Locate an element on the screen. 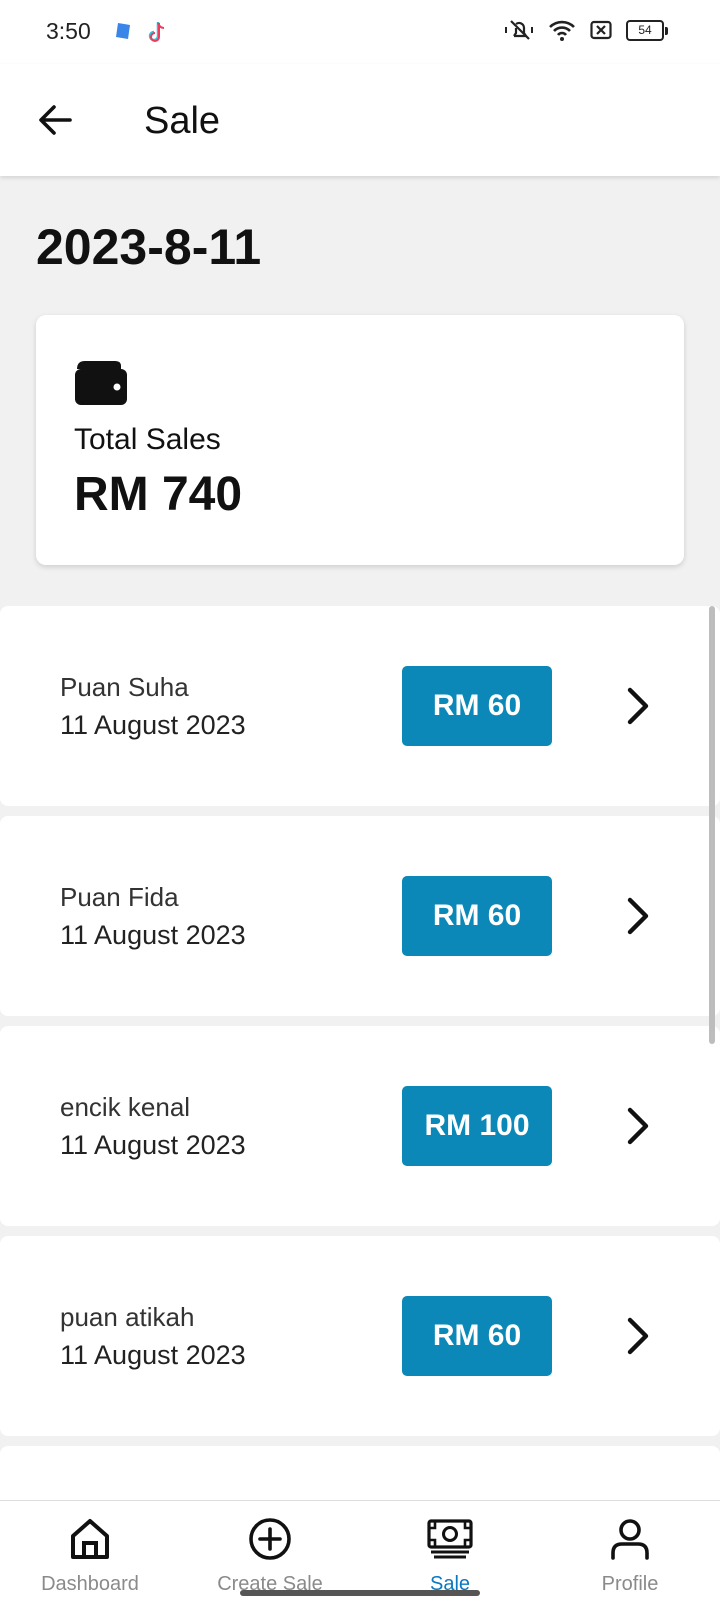 The height and width of the screenshot is (1601, 720). arrow-left-icon is located at coordinates (55, 120).